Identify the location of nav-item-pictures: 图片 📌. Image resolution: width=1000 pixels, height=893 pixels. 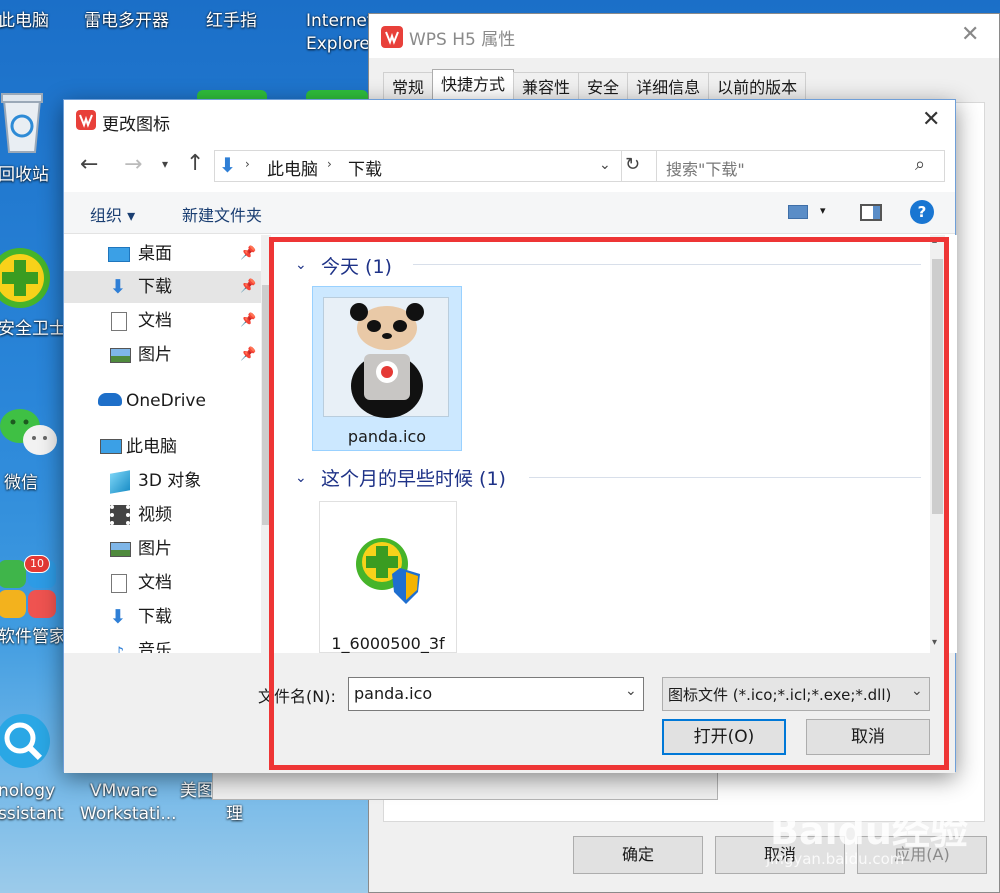
(162, 355).